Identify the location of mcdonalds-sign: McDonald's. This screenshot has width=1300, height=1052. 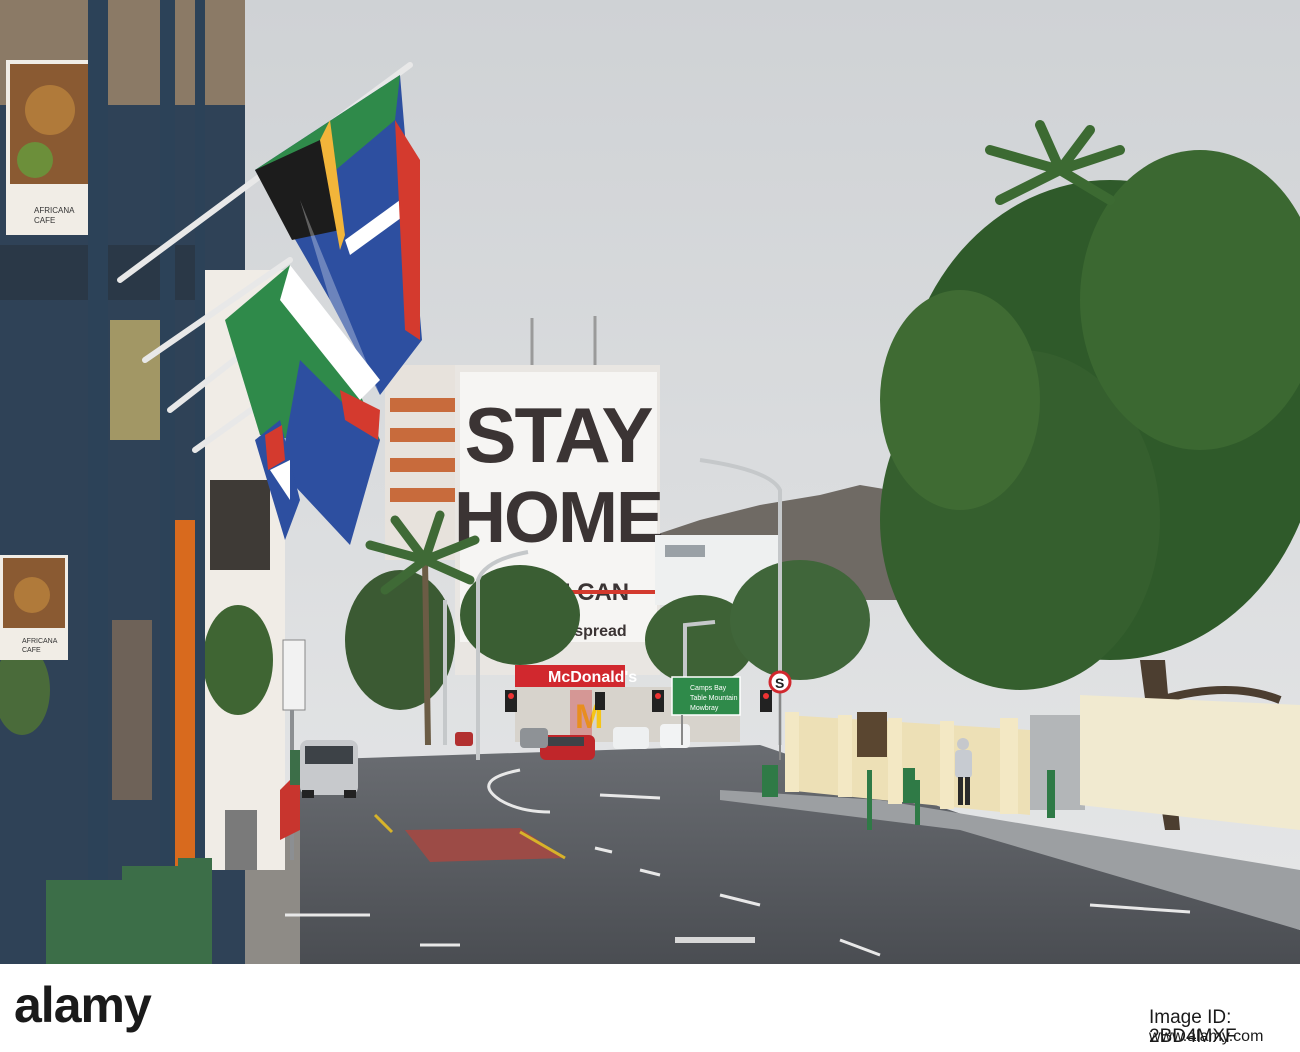
(592, 677).